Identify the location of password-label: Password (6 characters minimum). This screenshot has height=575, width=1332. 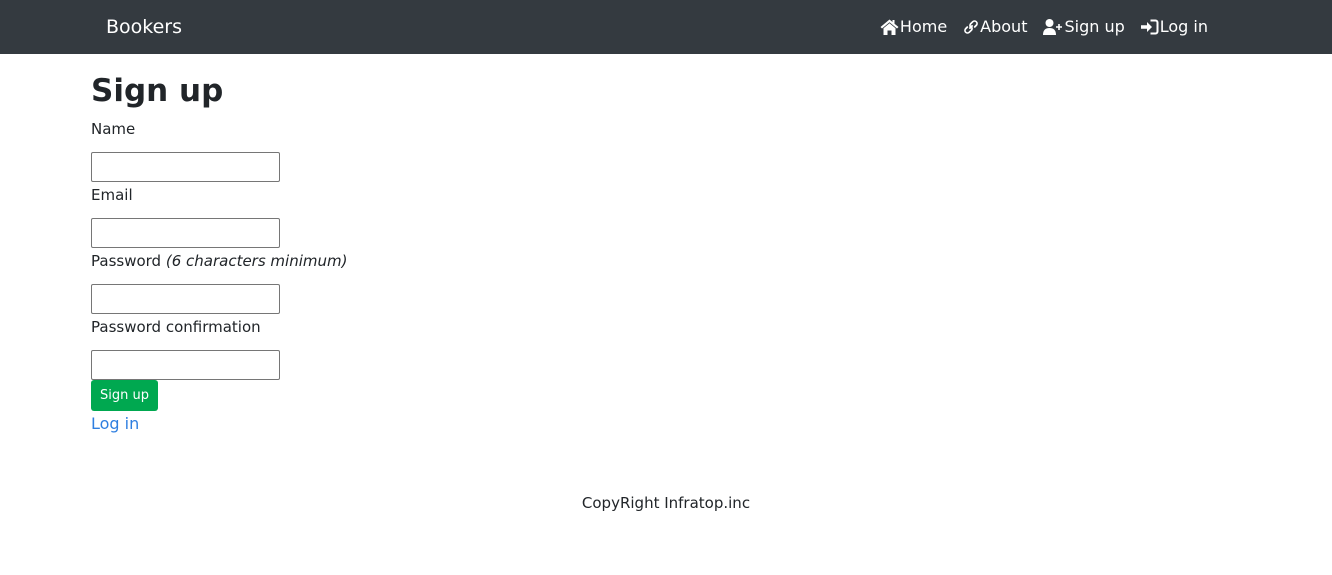
(219, 266).